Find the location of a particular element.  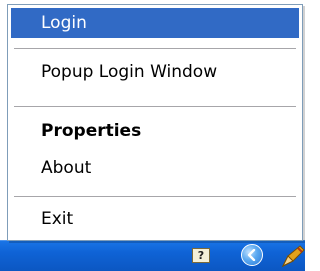

menu-item-popup-login-window: Popup Login Window is located at coordinates (155, 72).